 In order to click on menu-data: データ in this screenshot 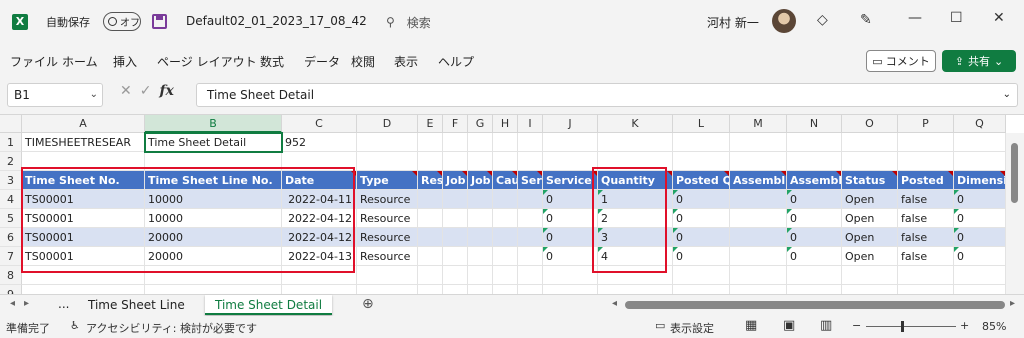, I will do `click(322, 61)`.